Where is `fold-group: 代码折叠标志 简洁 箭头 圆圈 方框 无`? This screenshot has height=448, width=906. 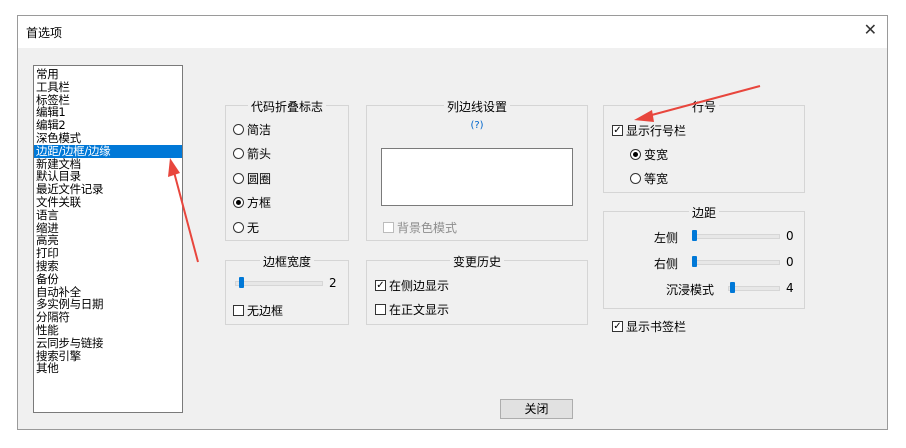 fold-group: 代码折叠标志 简洁 箭头 圆圈 方框 无 is located at coordinates (287, 170).